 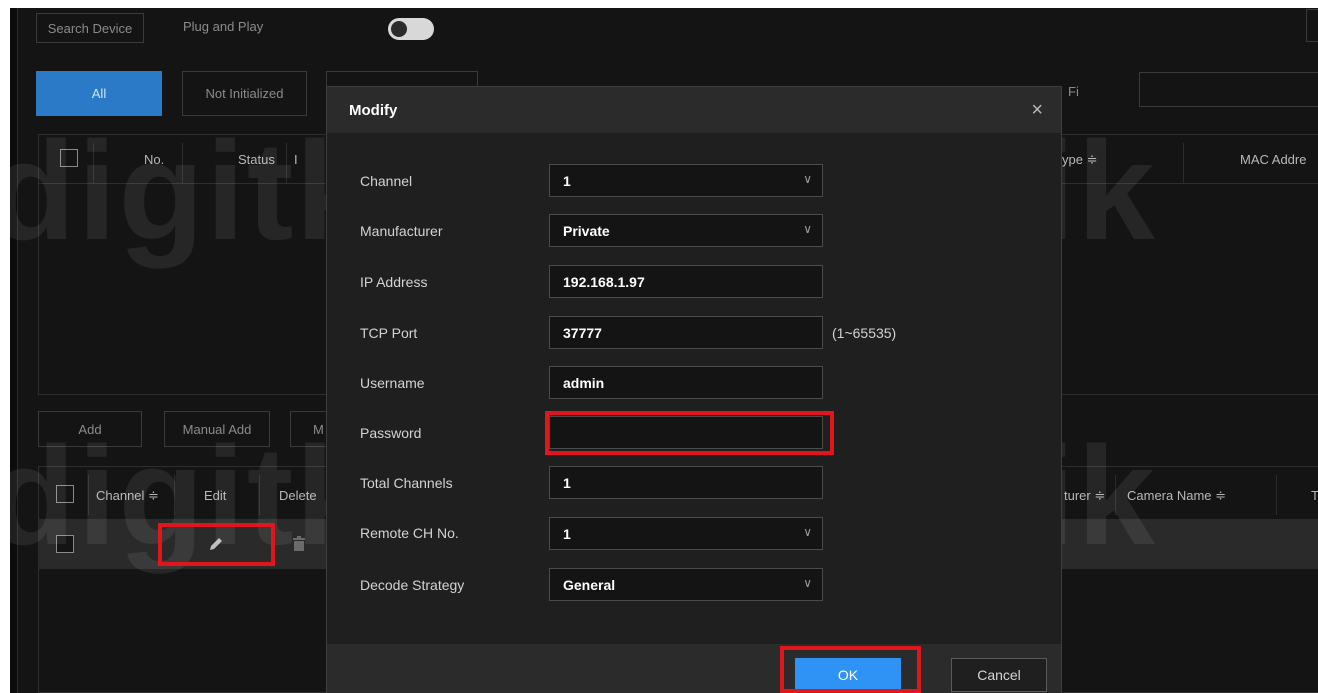 What do you see at coordinates (216, 544) in the screenshot?
I see `pencil-icon` at bounding box center [216, 544].